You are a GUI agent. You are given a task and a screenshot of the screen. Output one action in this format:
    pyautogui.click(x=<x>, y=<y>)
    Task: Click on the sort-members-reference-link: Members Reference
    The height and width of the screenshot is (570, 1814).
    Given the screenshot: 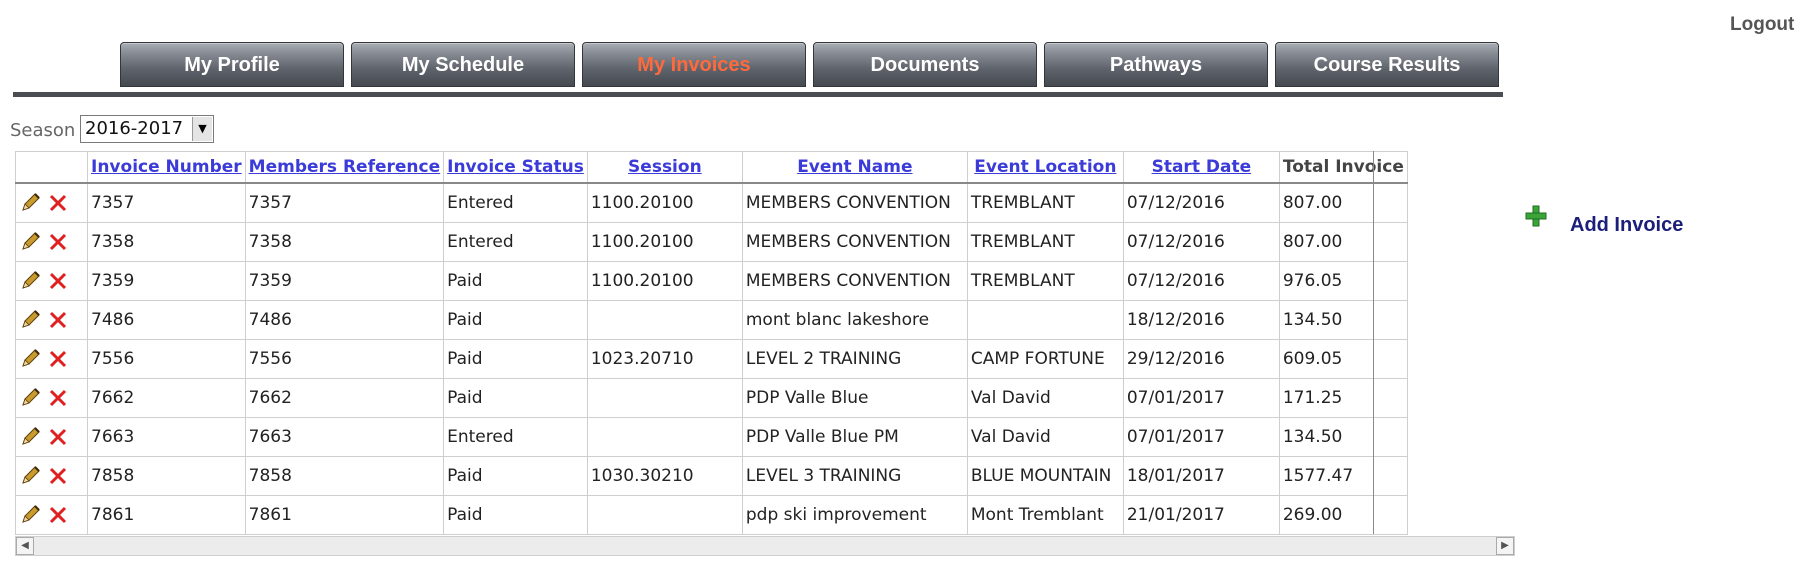 What is the action you would take?
    pyautogui.click(x=344, y=167)
    